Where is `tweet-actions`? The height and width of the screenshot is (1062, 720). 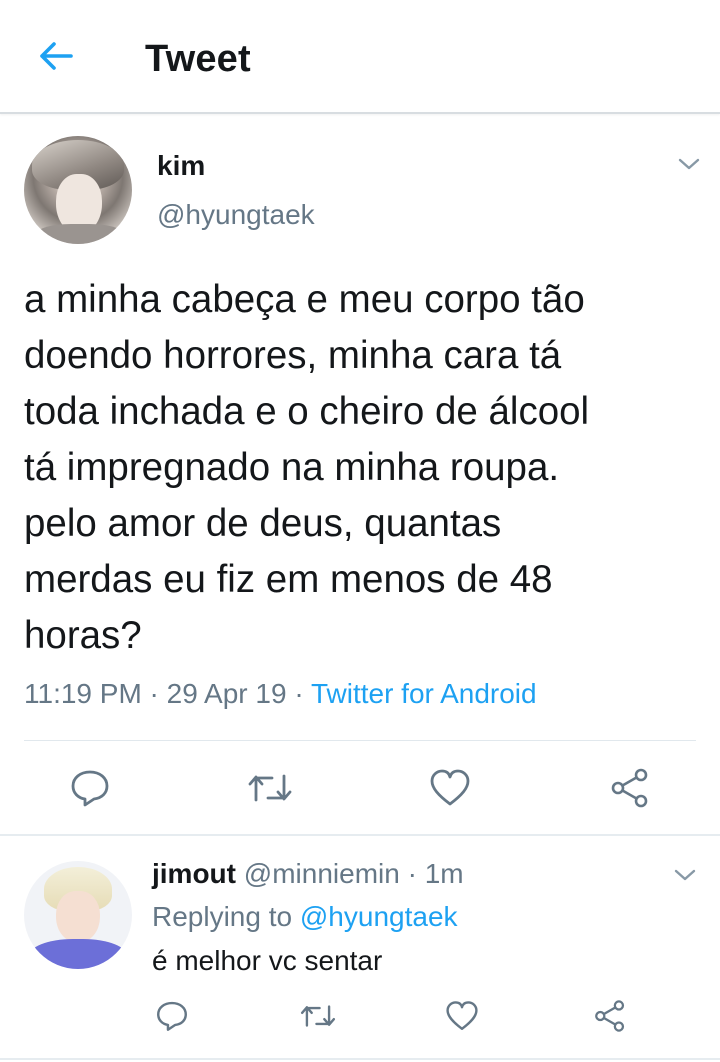 tweet-actions is located at coordinates (360, 789).